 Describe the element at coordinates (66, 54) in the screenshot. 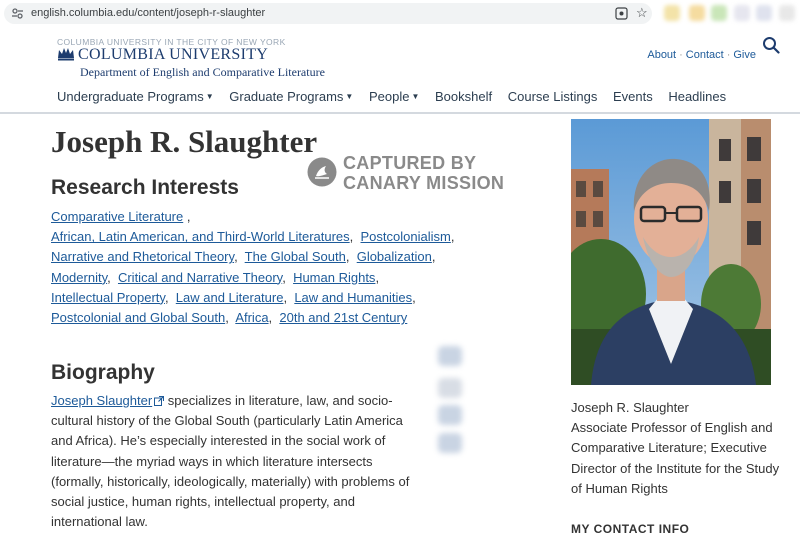

I see `columbia-crown-logo-icon` at that location.